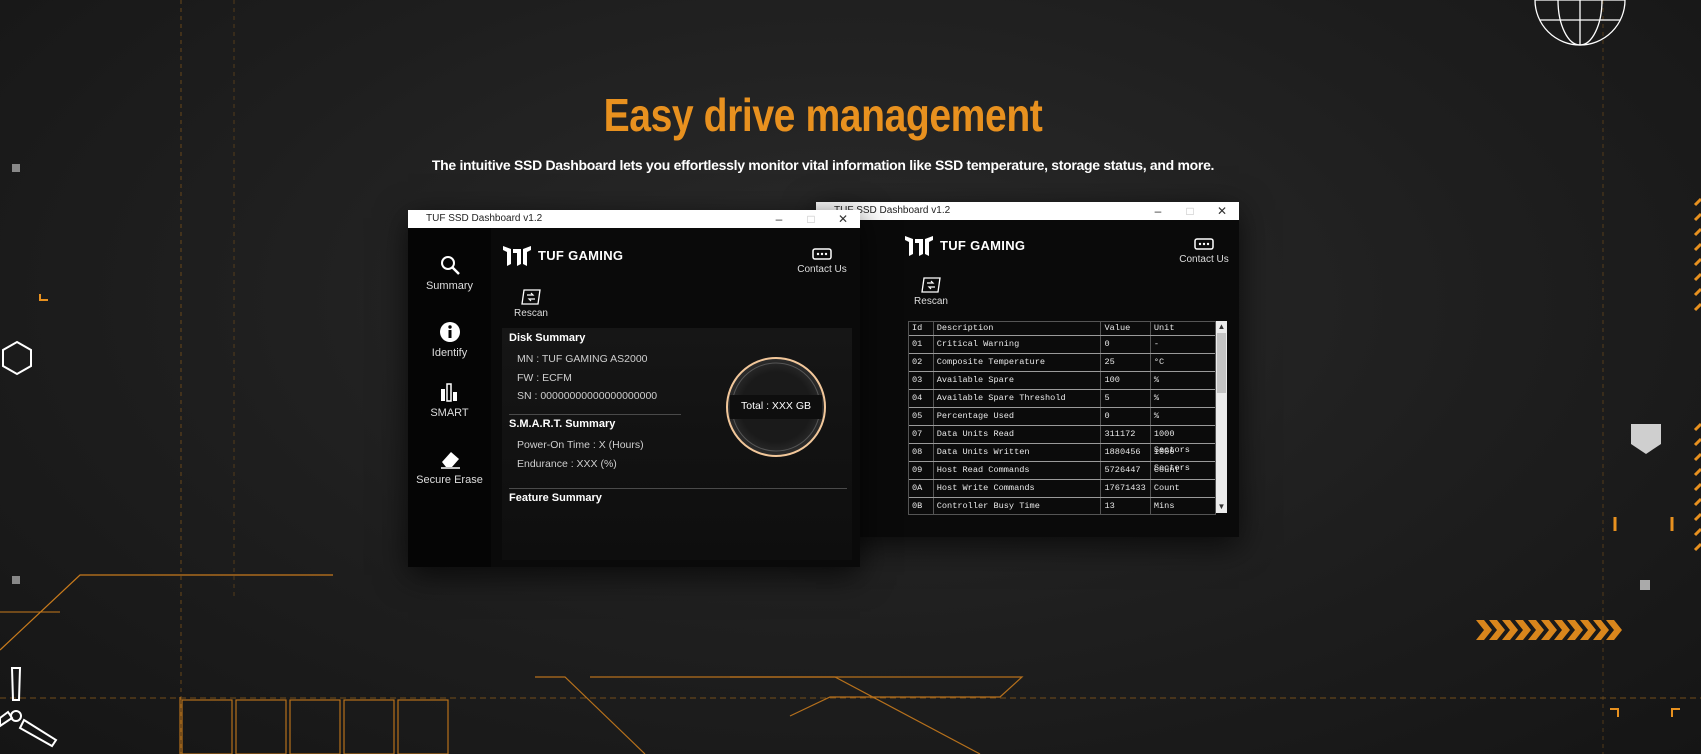  Describe the element at coordinates (1062, 458) in the screenshot. I see `table-row: 08 Data Units Written 1880456 1000 Sectors` at that location.